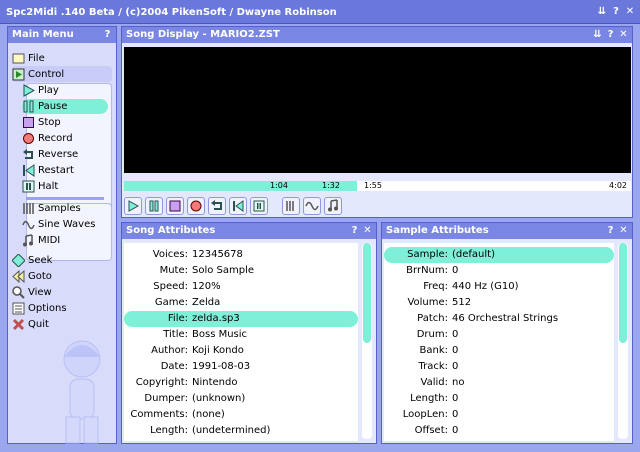 Image resolution: width=640 pixels, height=452 pixels. What do you see at coordinates (259, 206) in the screenshot?
I see `halt-button` at bounding box center [259, 206].